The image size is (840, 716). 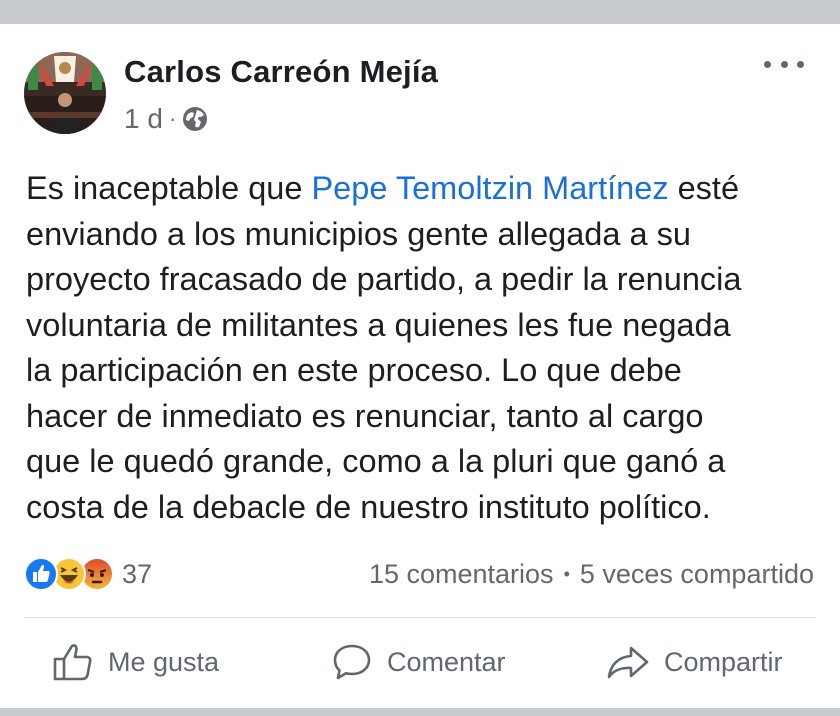 I want to click on like-button: Me gusta, so click(x=135, y=662).